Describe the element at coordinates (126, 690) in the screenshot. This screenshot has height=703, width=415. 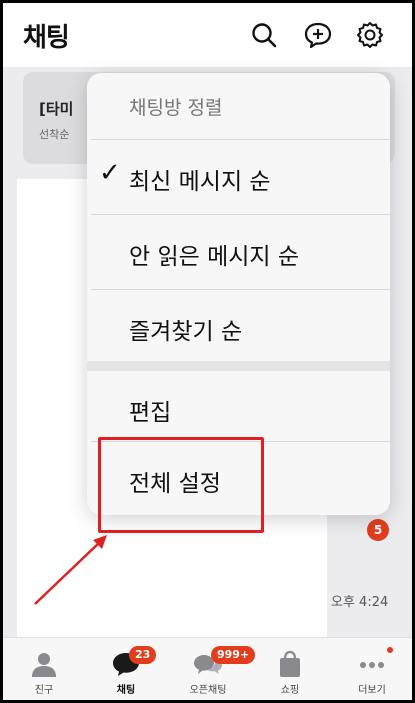
I see `tab-label: 채팅` at that location.